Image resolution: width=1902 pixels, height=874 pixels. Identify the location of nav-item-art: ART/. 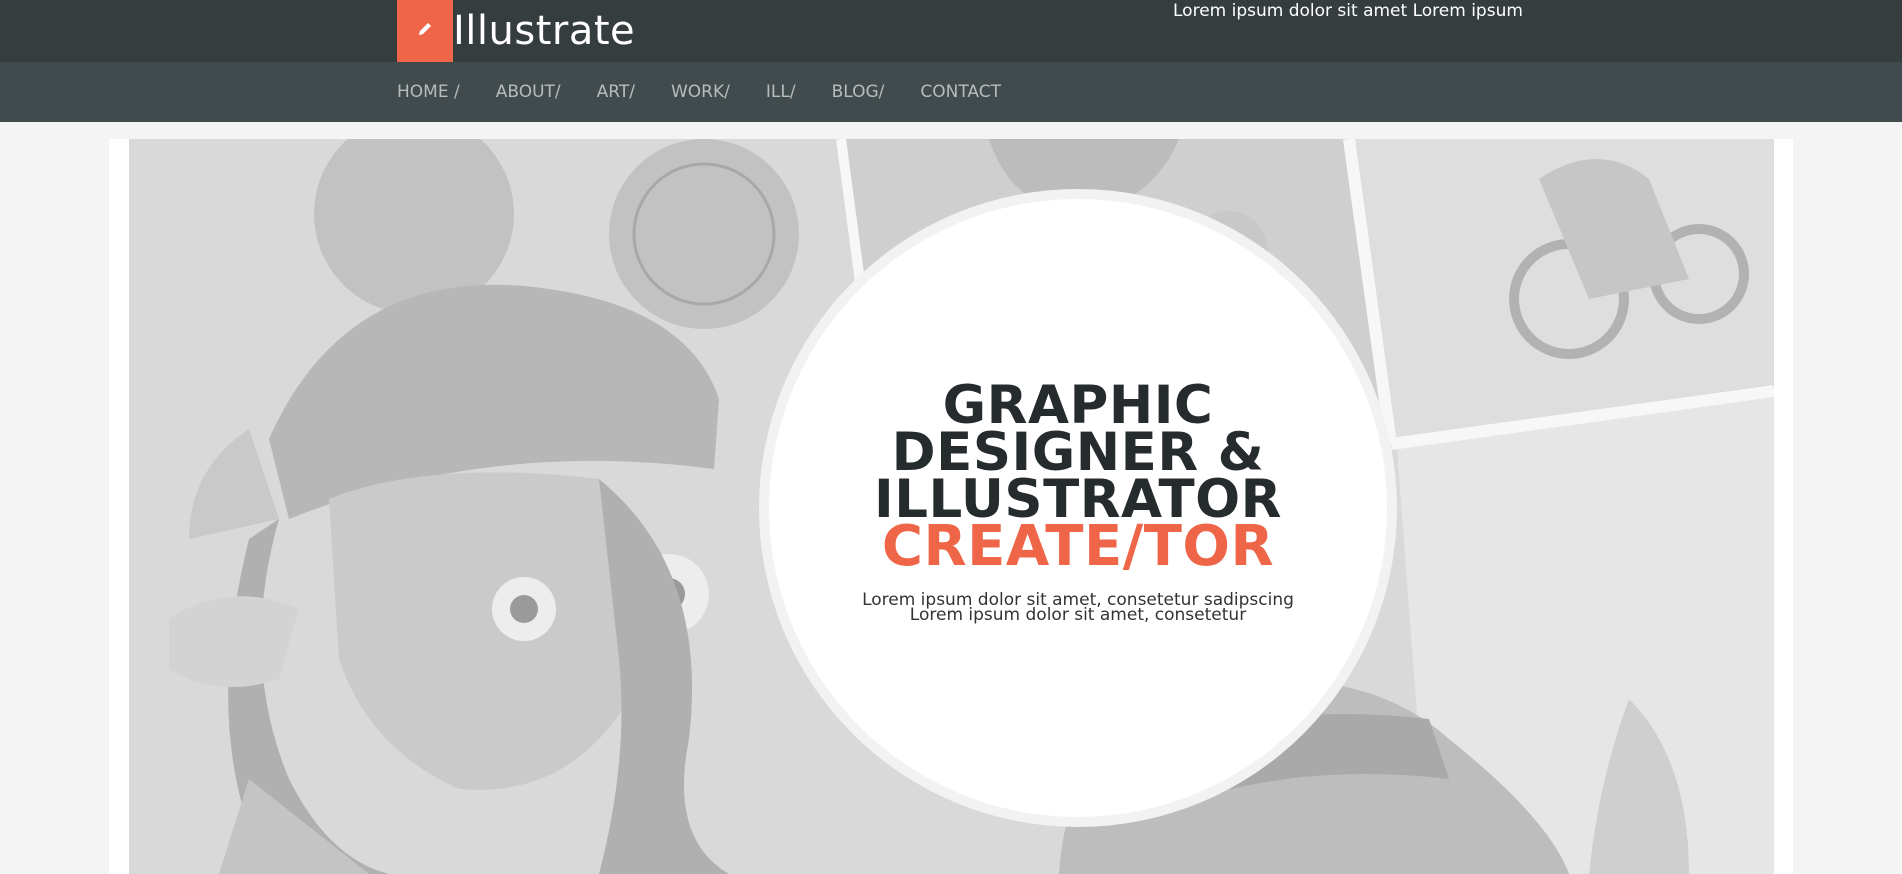
(616, 92).